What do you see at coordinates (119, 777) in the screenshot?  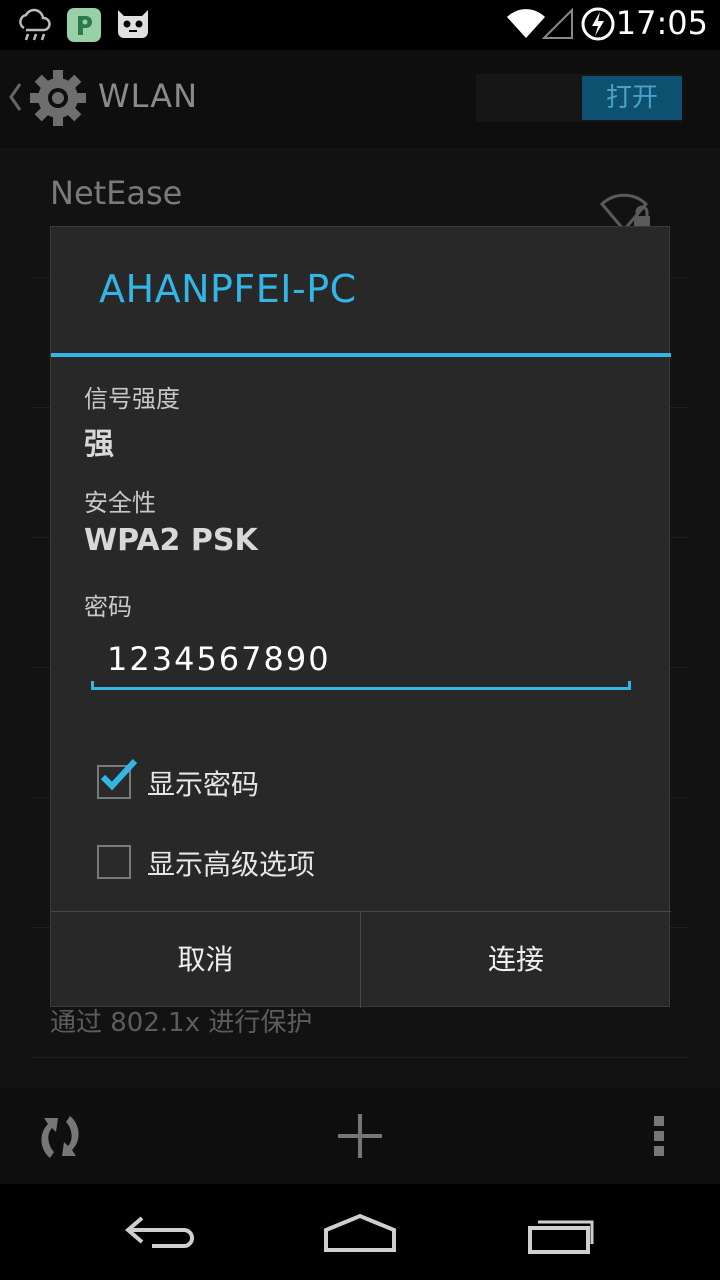 I see `checkmark-icon` at bounding box center [119, 777].